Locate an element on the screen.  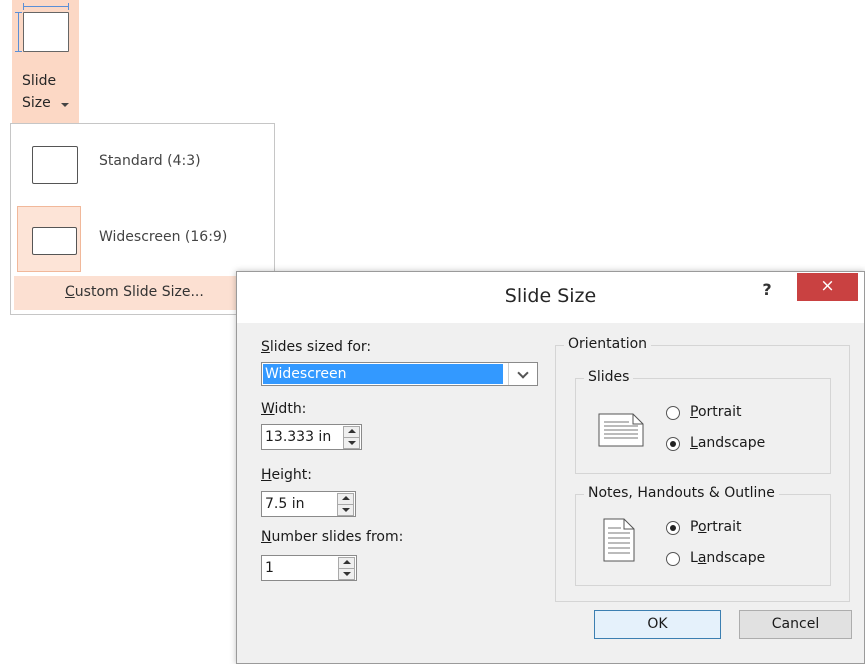
widescreen-thumb-box is located at coordinates (49, 239).